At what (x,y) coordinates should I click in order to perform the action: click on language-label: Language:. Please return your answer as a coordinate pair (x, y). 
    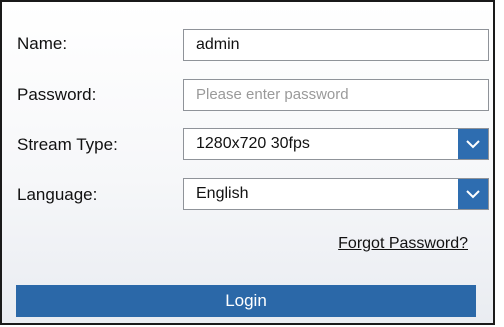
    Looking at the image, I should click on (57, 194).